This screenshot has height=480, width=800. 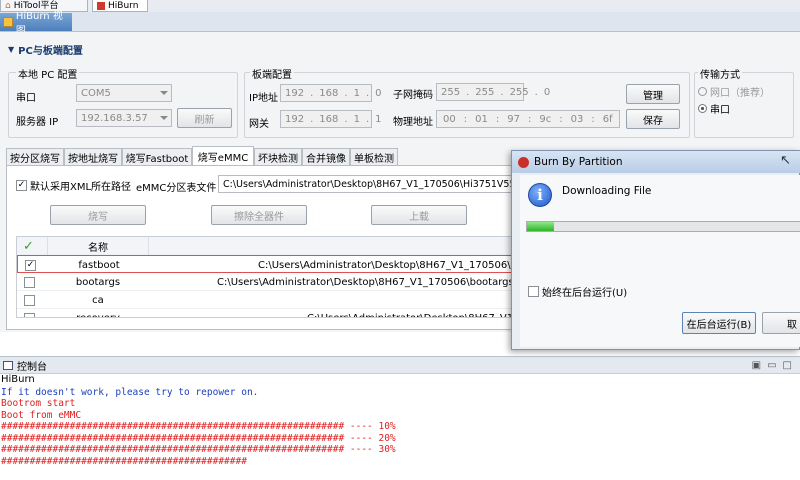 I want to click on ip-address-field: 192. 168. 1. 0, so click(x=331, y=93).